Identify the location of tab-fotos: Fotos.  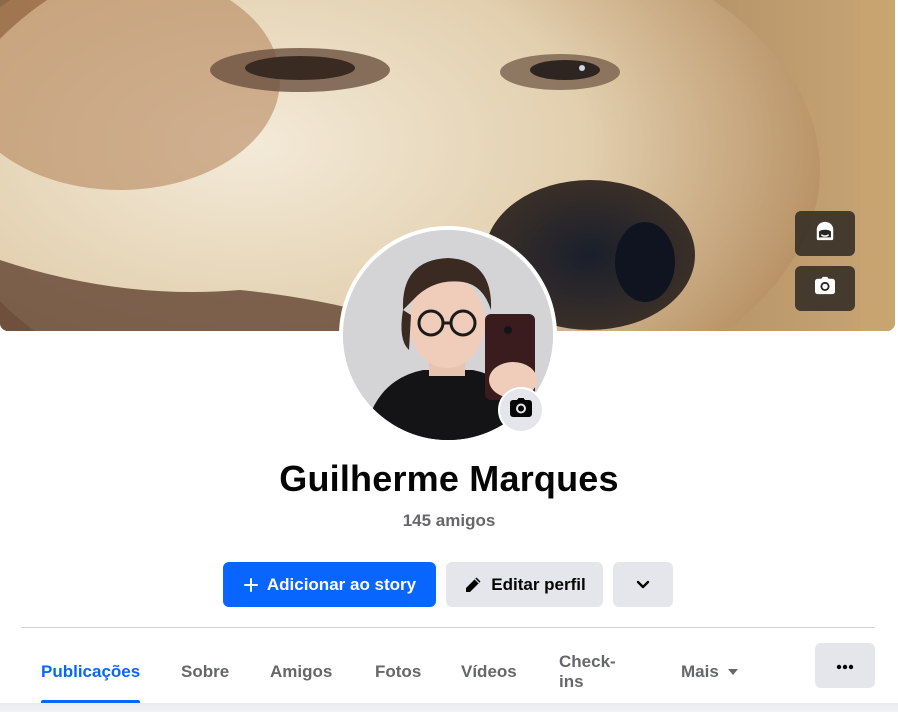
(398, 671).